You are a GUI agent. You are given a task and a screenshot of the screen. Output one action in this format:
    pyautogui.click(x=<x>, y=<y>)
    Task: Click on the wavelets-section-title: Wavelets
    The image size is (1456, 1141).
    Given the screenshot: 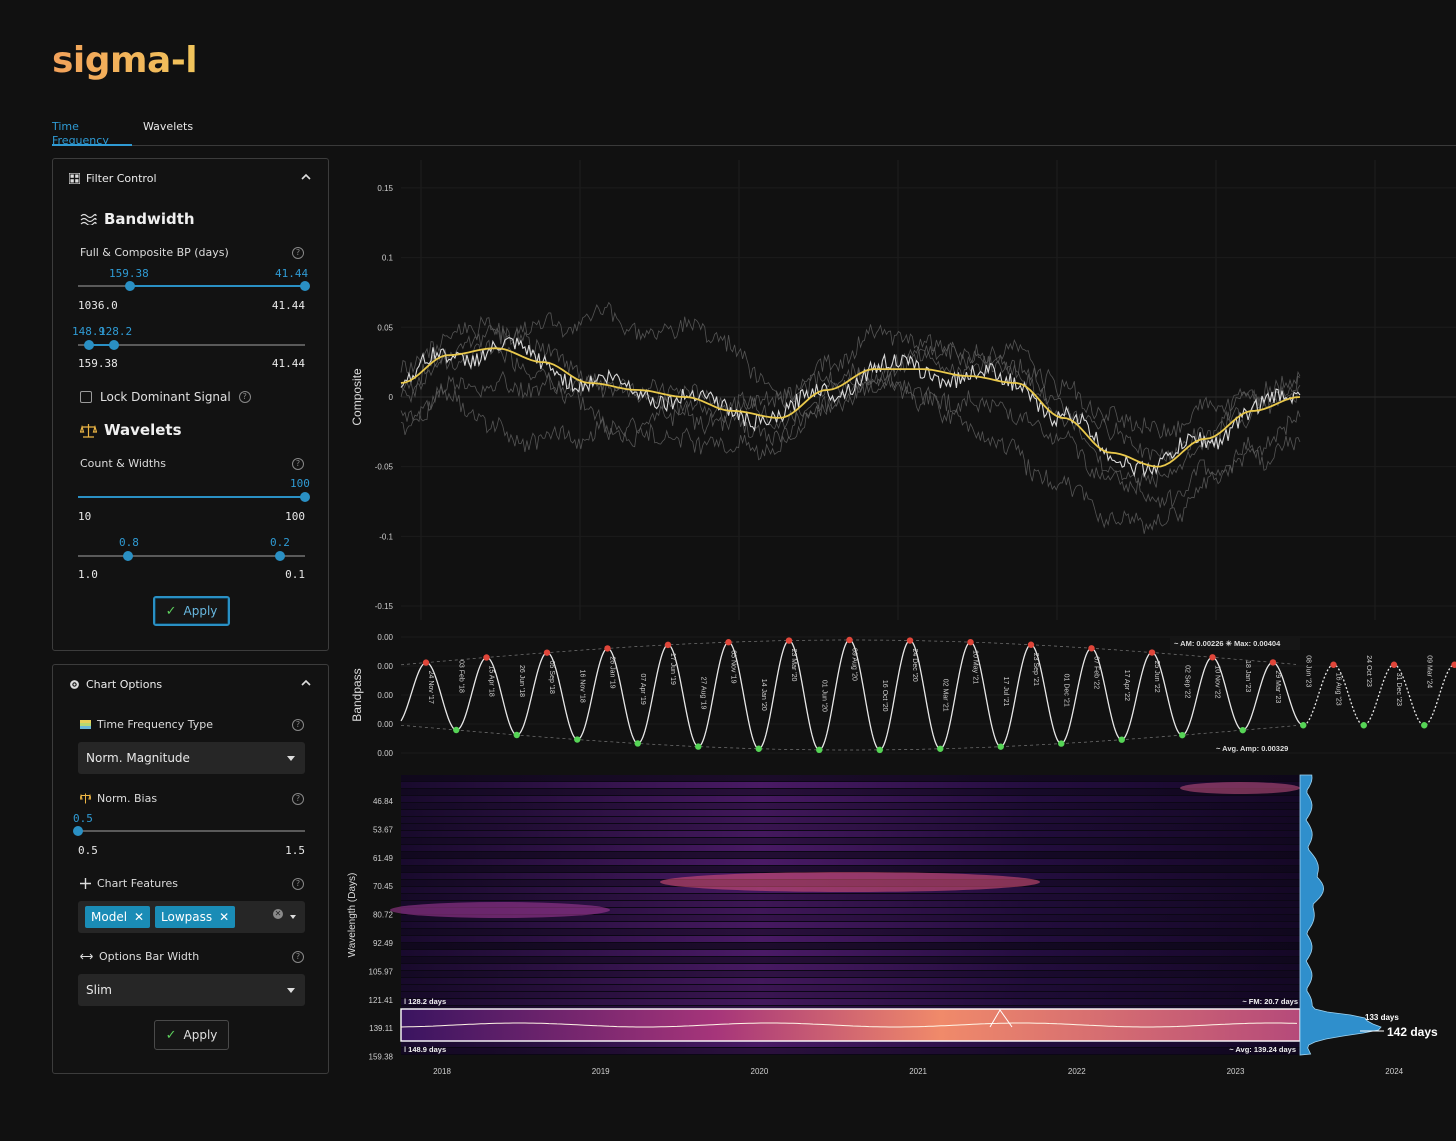 What is the action you would take?
    pyautogui.click(x=131, y=430)
    